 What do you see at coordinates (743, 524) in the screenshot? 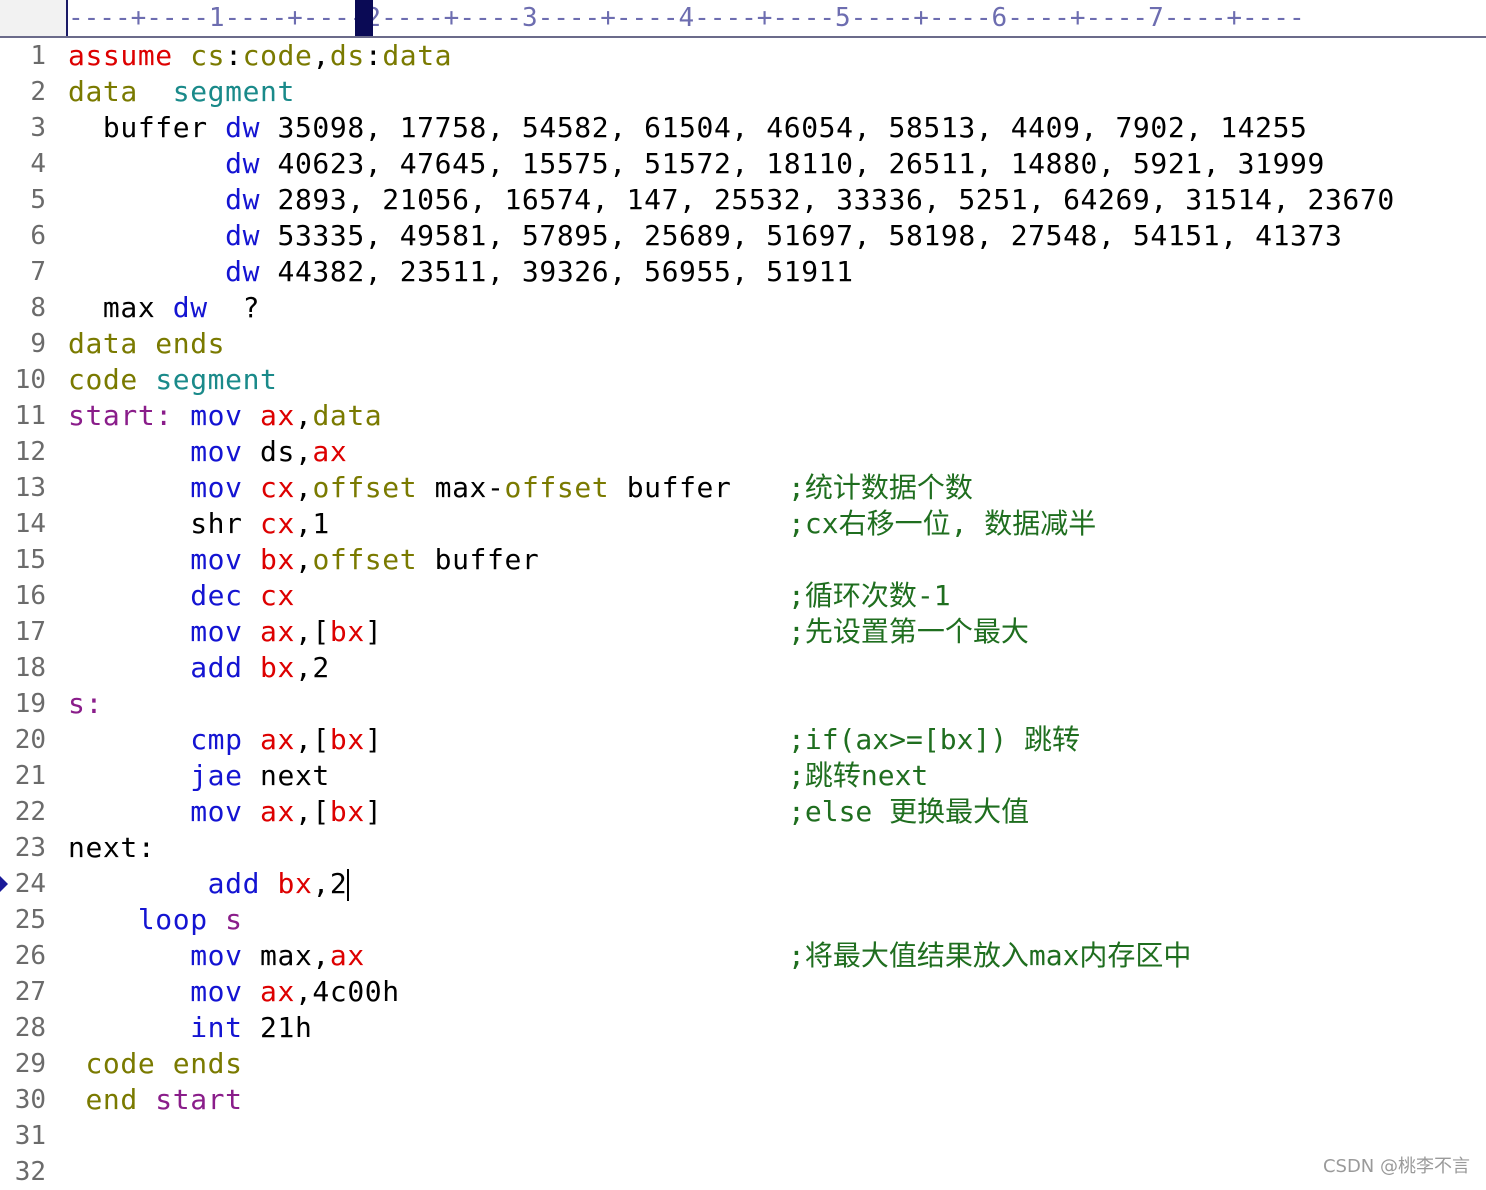
I see `code-line: 14 shr cx,1 ;cx右移一位, 数据减半` at bounding box center [743, 524].